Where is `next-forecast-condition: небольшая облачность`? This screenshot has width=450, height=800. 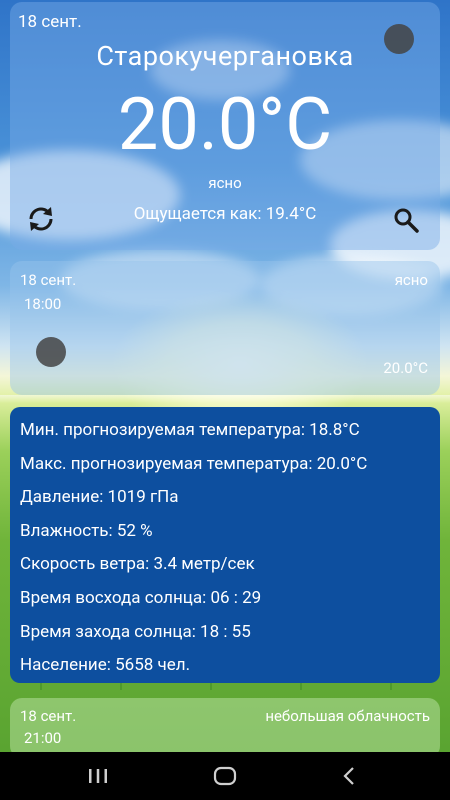
next-forecast-condition: небольшая облачность is located at coordinates (347, 716).